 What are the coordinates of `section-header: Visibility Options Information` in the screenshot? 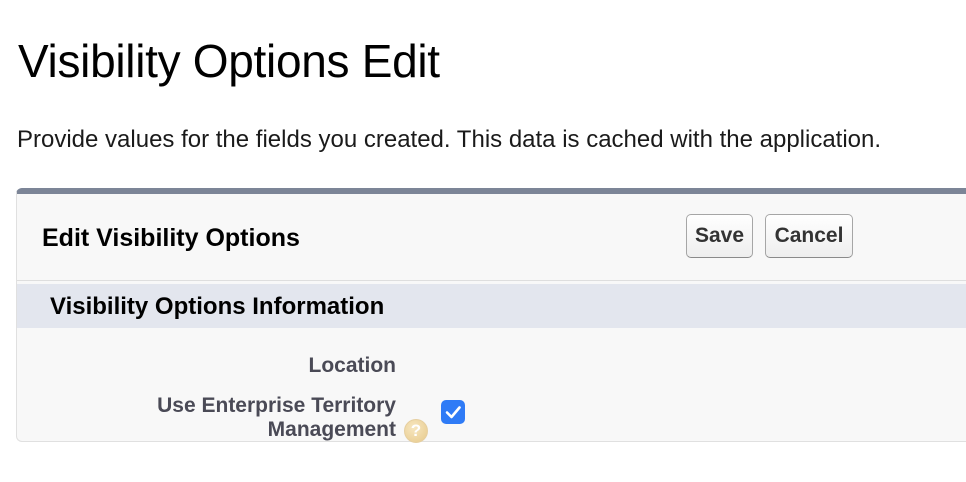 It's located at (491, 306).